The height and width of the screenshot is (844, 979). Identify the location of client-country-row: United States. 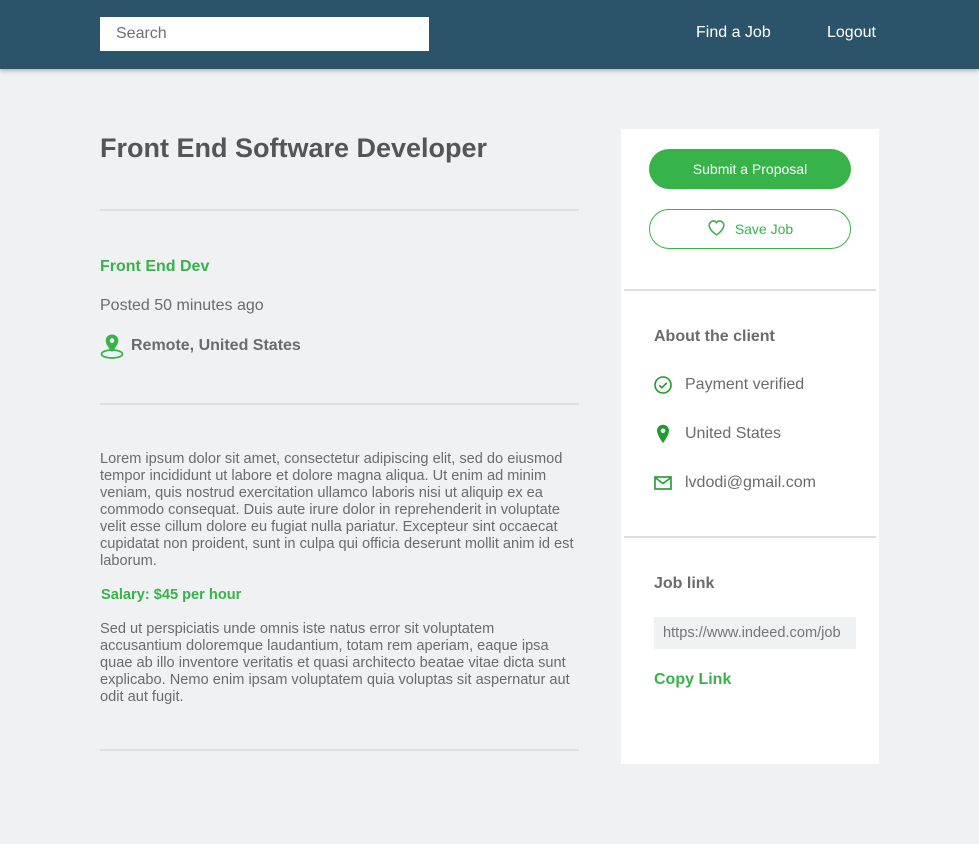
(717, 434).